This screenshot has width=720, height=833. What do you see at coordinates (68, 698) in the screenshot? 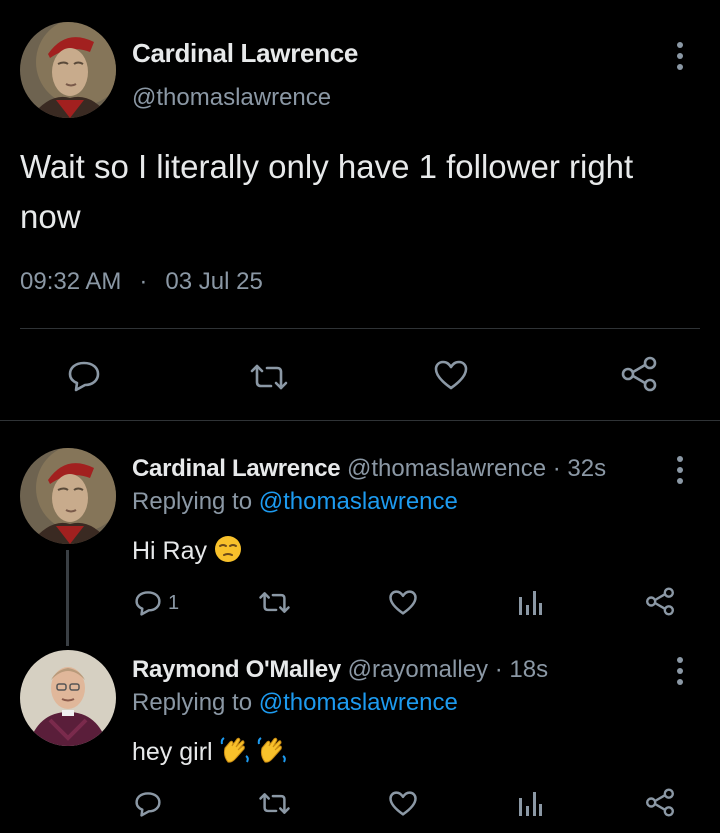
I see `avatar-raymond-omalley` at bounding box center [68, 698].